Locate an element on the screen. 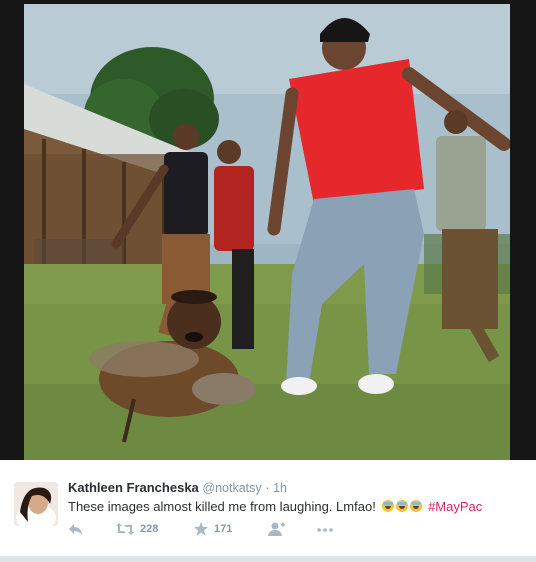 This screenshot has width=536, height=562. more-button is located at coordinates (325, 529).